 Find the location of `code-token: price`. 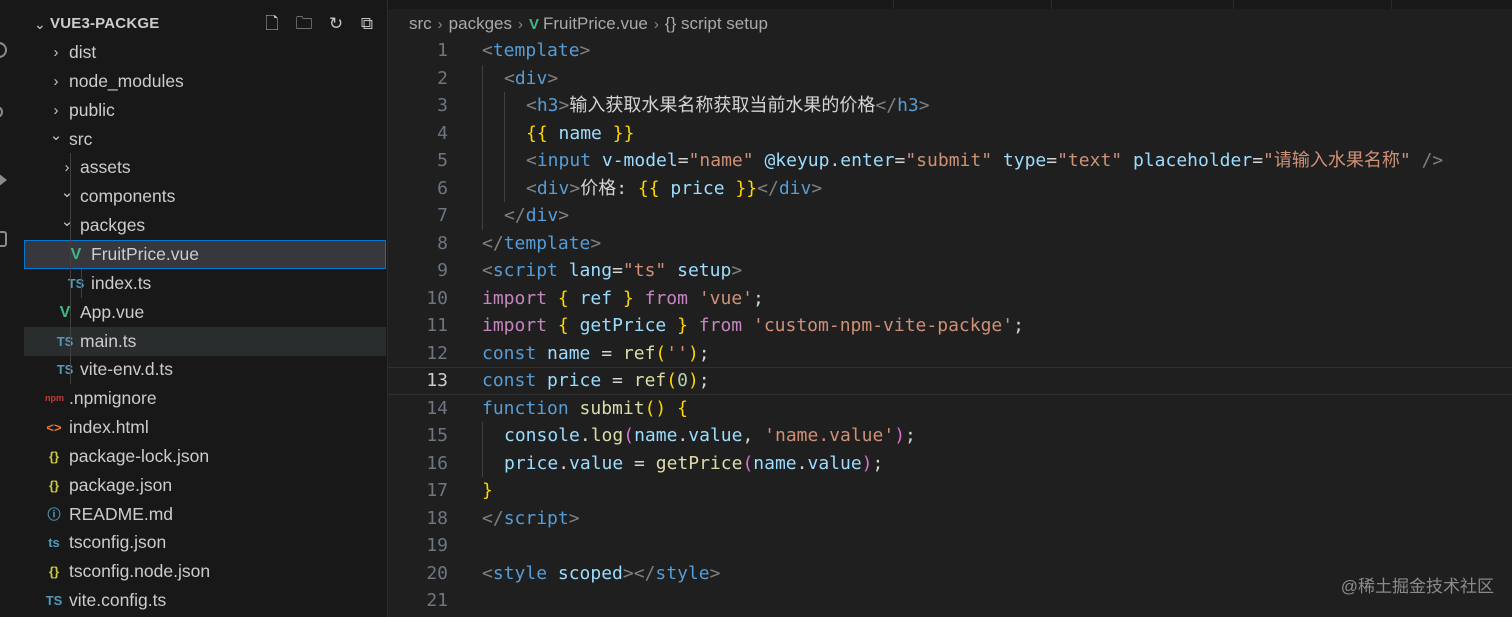

code-token: price is located at coordinates (697, 188).